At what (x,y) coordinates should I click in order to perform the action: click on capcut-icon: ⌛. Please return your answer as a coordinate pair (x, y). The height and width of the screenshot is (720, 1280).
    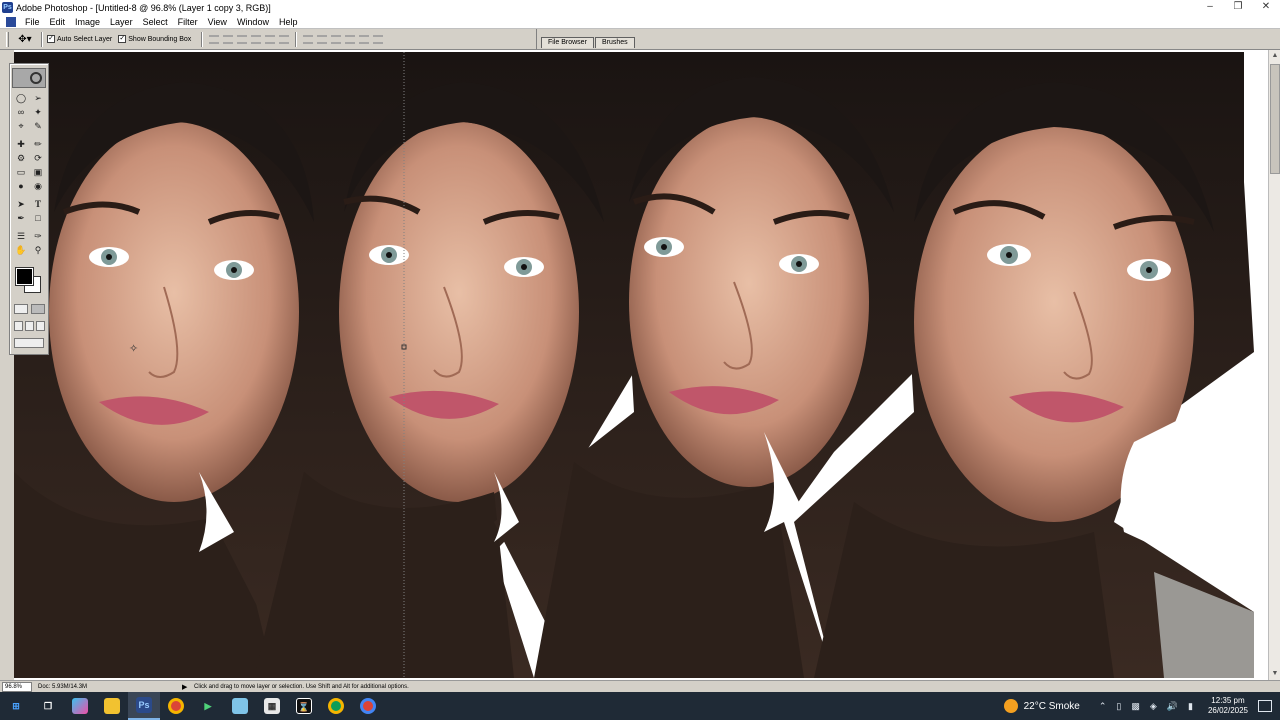
    Looking at the image, I should click on (304, 706).